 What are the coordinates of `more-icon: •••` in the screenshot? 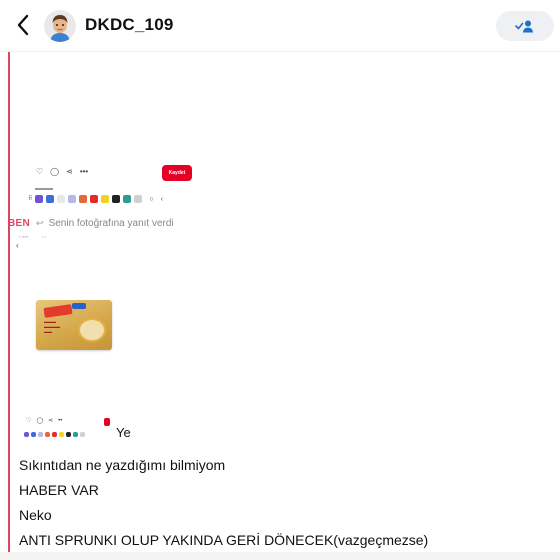 It's located at (84, 171).